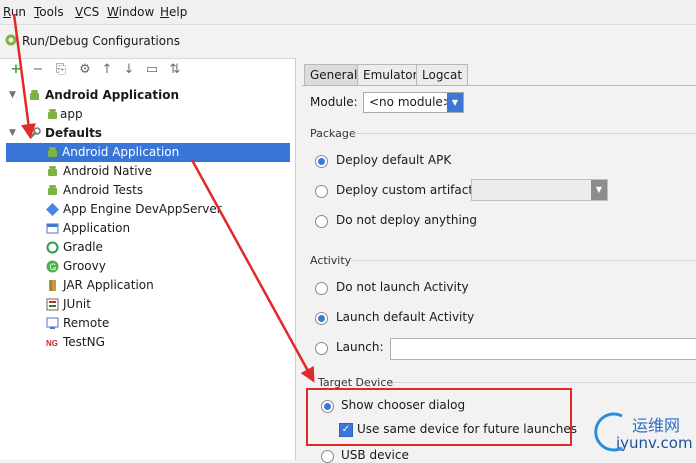 The image size is (696, 463). Describe the element at coordinates (24, 76) in the screenshot. I see `arrow-to-defaults` at that location.